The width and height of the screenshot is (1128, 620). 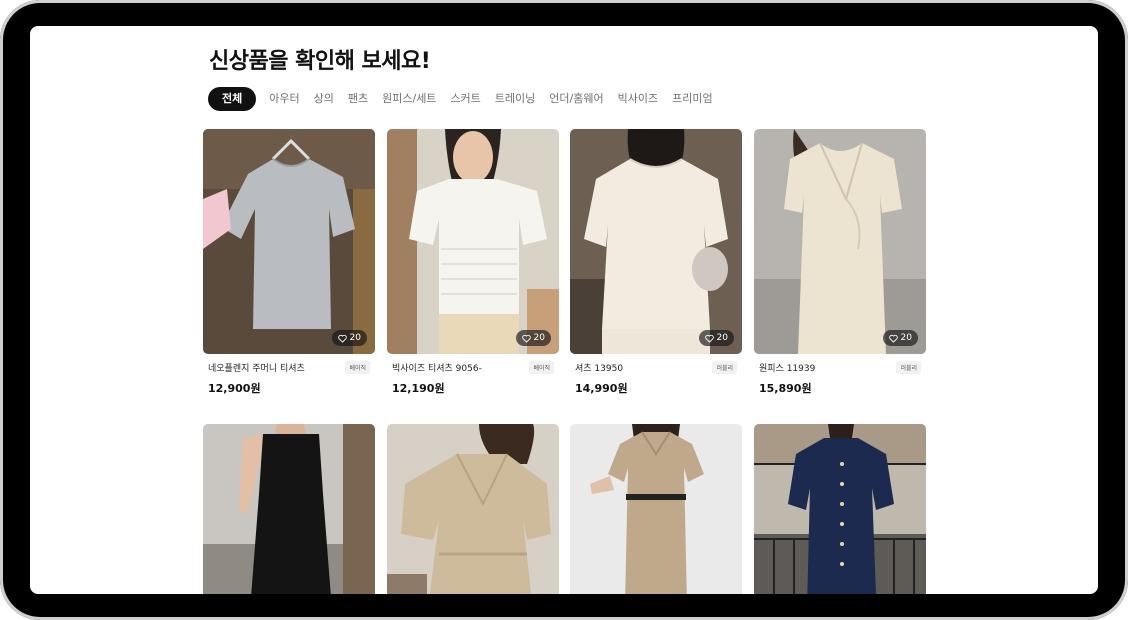 What do you see at coordinates (515, 99) in the screenshot?
I see `tab-training: 트레이닝` at bounding box center [515, 99].